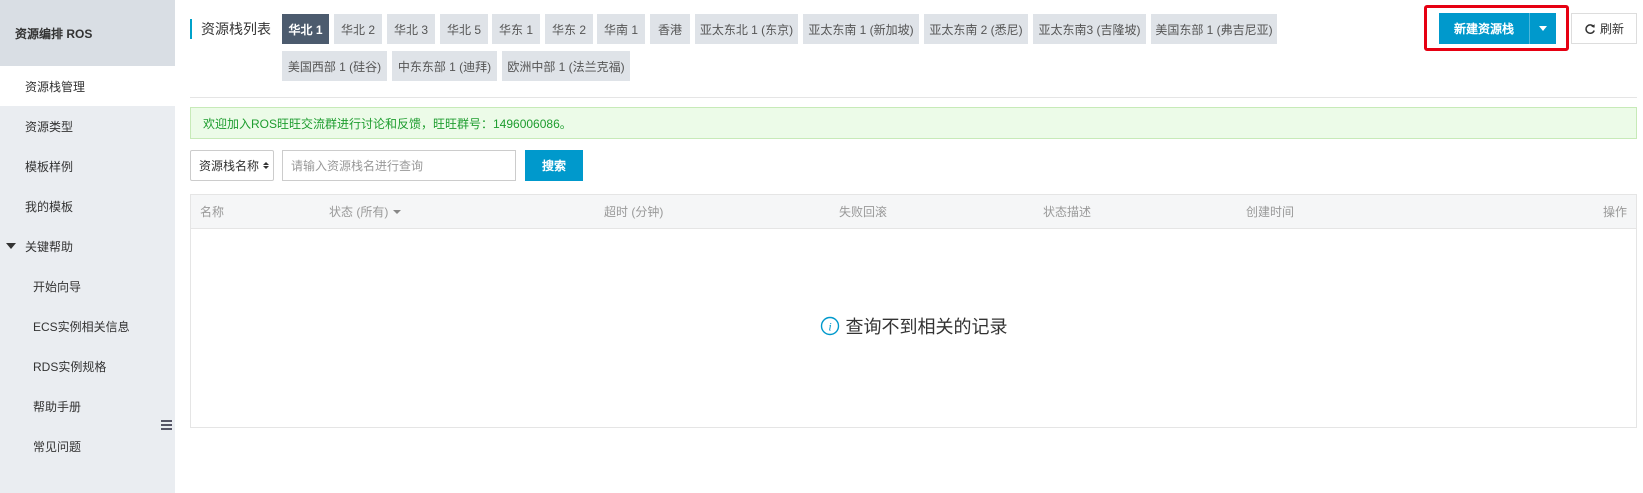 Image resolution: width=1643 pixels, height=493 pixels. I want to click on sidebar-item-label: 模板样例, so click(49, 166).